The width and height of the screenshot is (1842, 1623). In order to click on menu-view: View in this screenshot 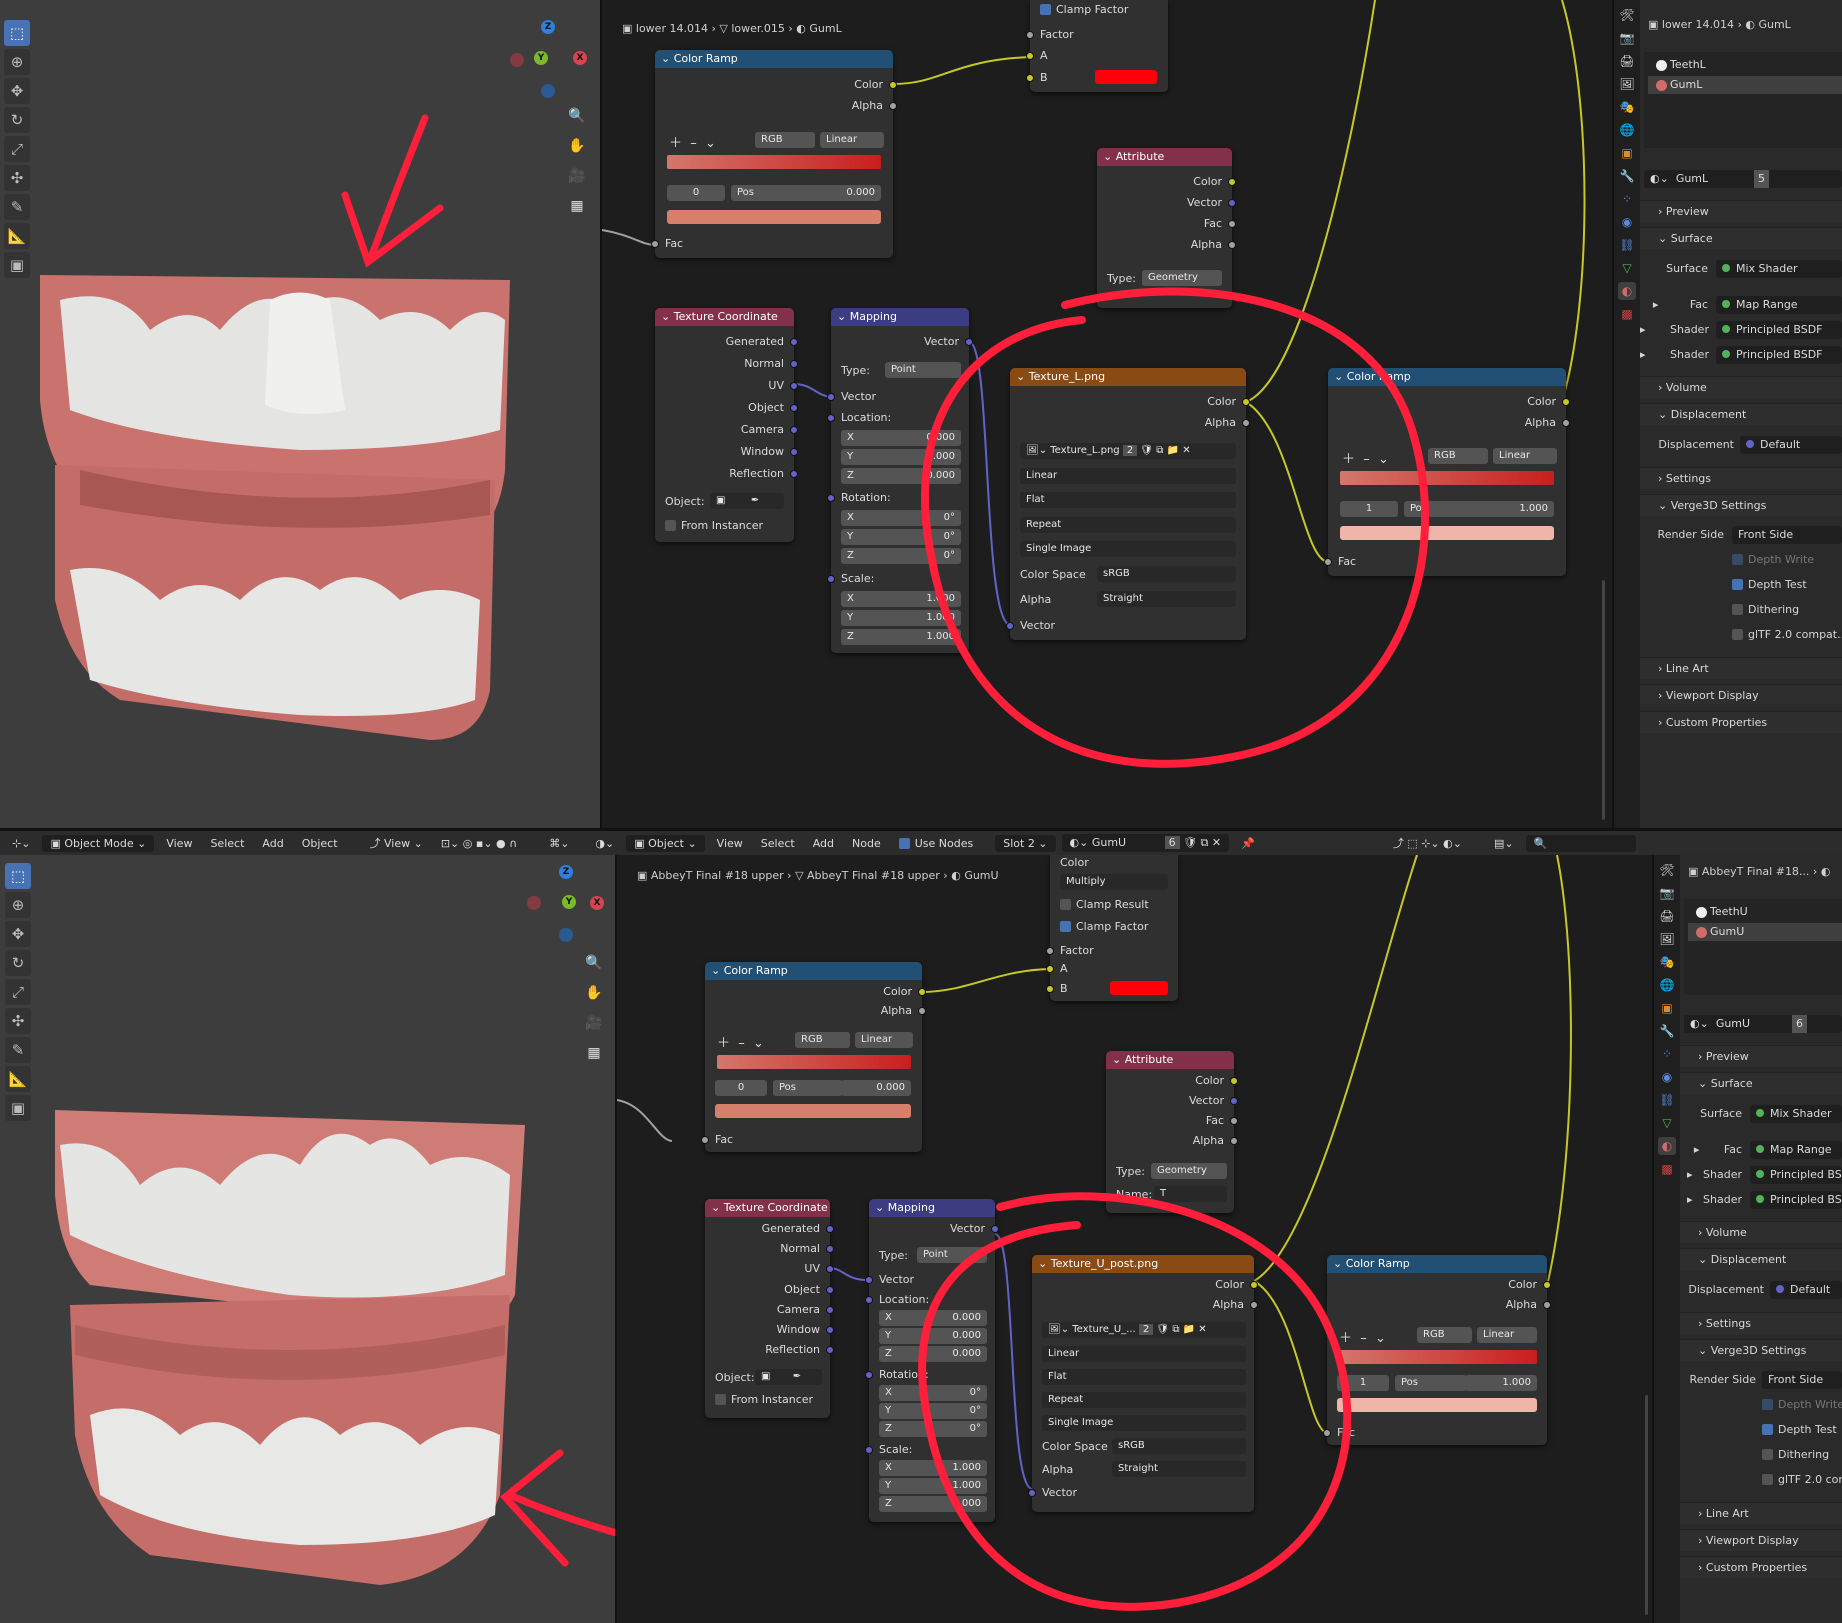, I will do `click(179, 843)`.